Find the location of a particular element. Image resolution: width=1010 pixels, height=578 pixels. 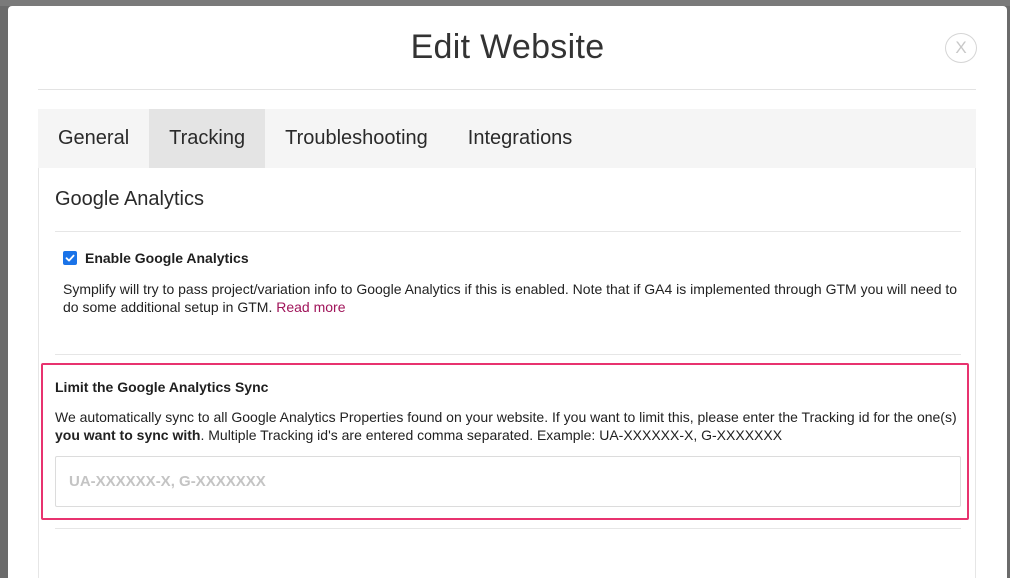

close-button: X is located at coordinates (961, 48).